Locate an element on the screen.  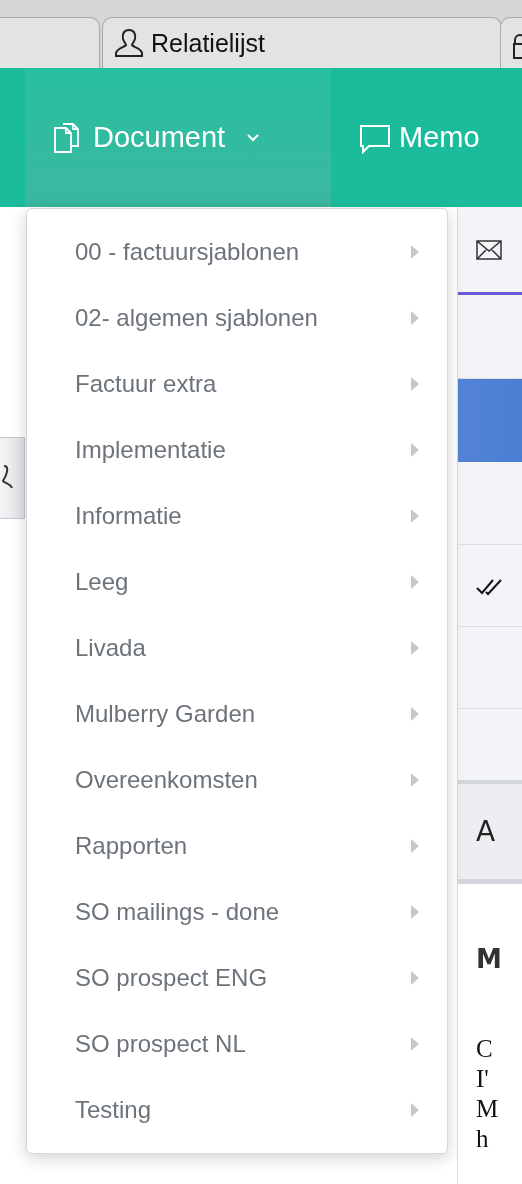
menu-item: Mulberry Garden is located at coordinates (237, 714).